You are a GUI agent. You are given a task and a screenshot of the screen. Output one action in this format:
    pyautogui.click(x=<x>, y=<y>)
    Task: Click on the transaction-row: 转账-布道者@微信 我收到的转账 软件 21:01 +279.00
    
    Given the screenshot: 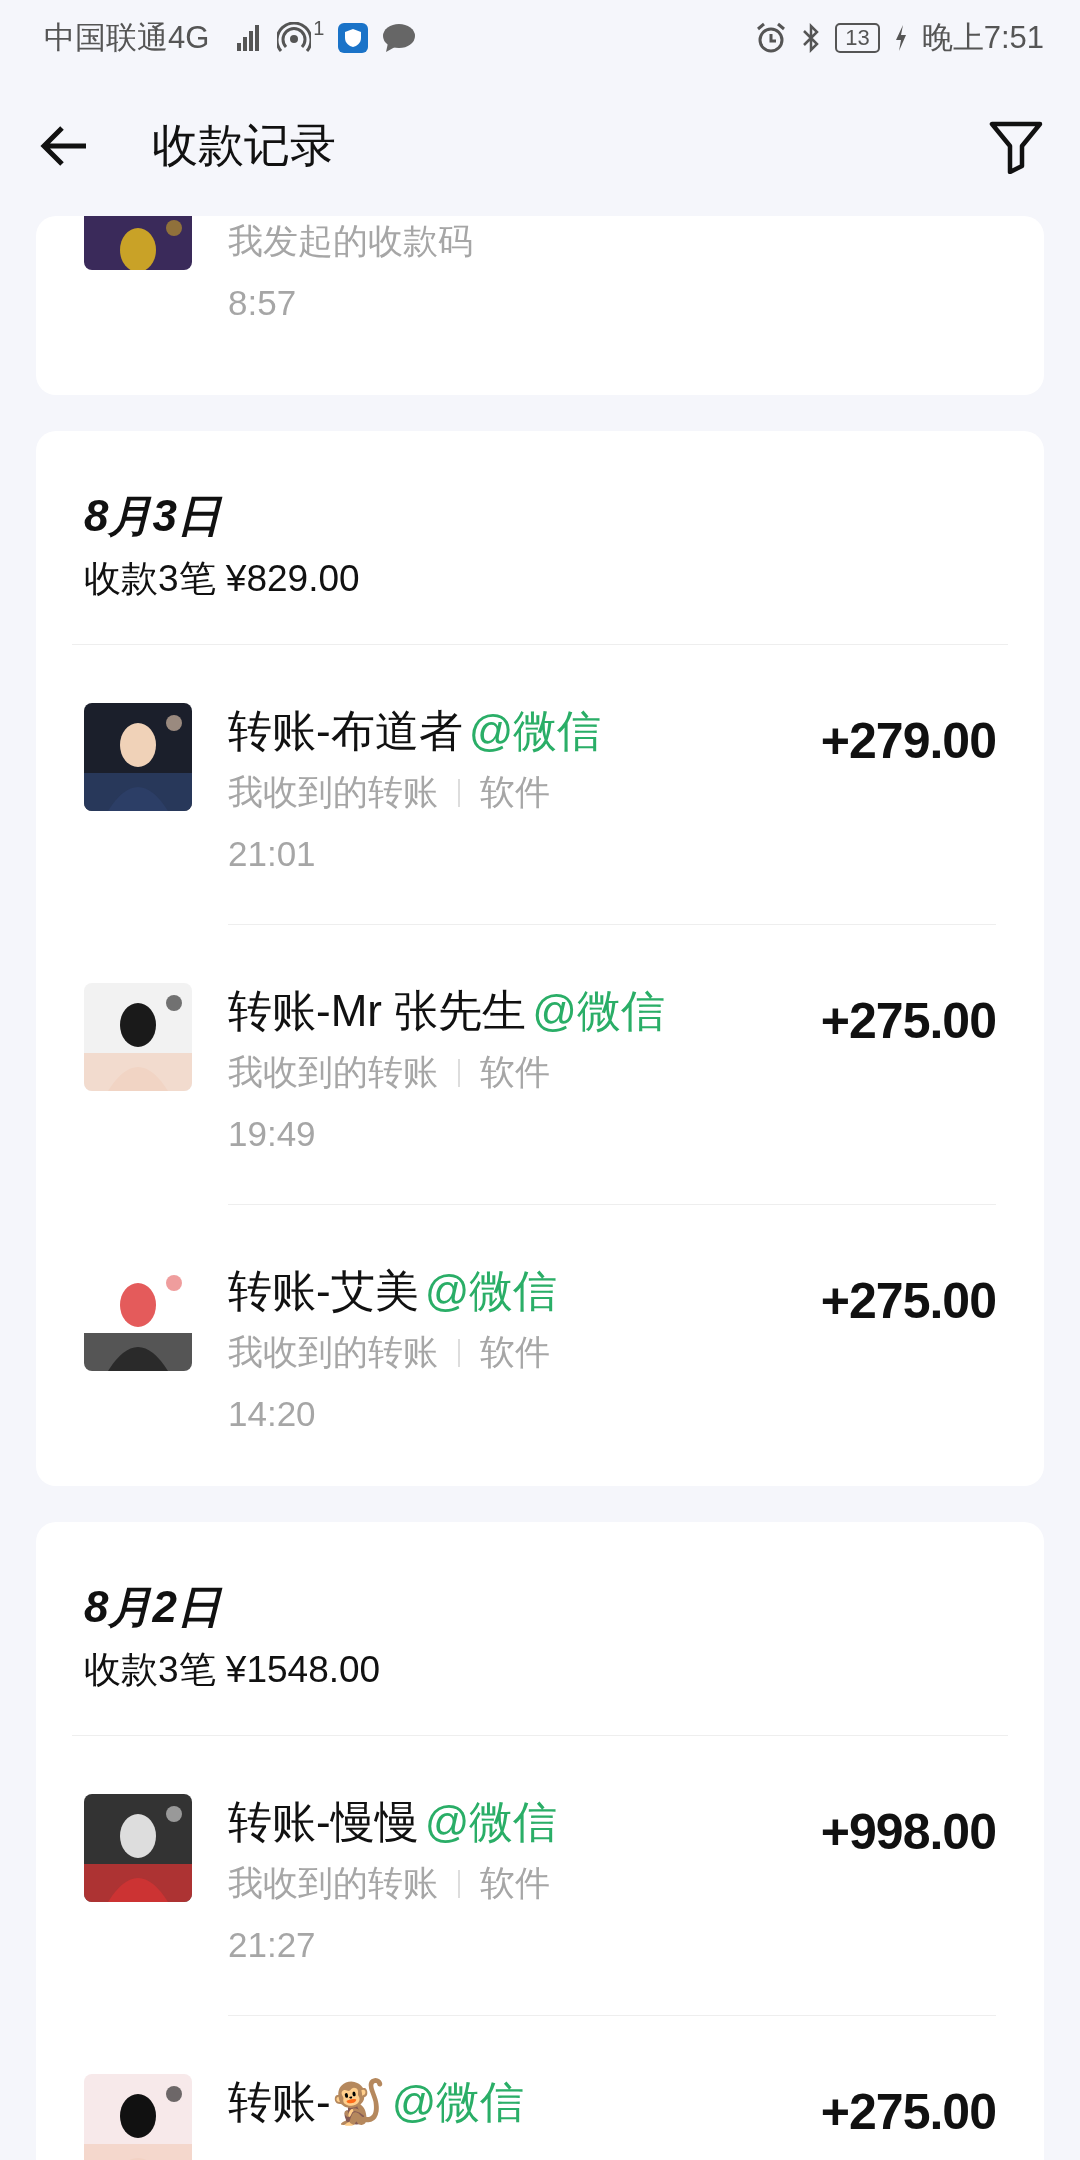 What is the action you would take?
    pyautogui.click(x=540, y=784)
    